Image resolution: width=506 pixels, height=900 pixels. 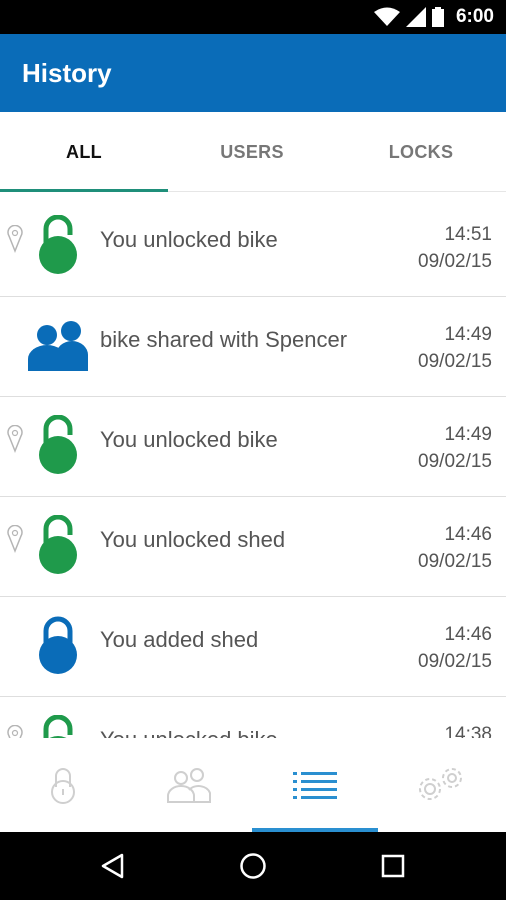 What do you see at coordinates (415, 17) in the screenshot?
I see `signal-icon` at bounding box center [415, 17].